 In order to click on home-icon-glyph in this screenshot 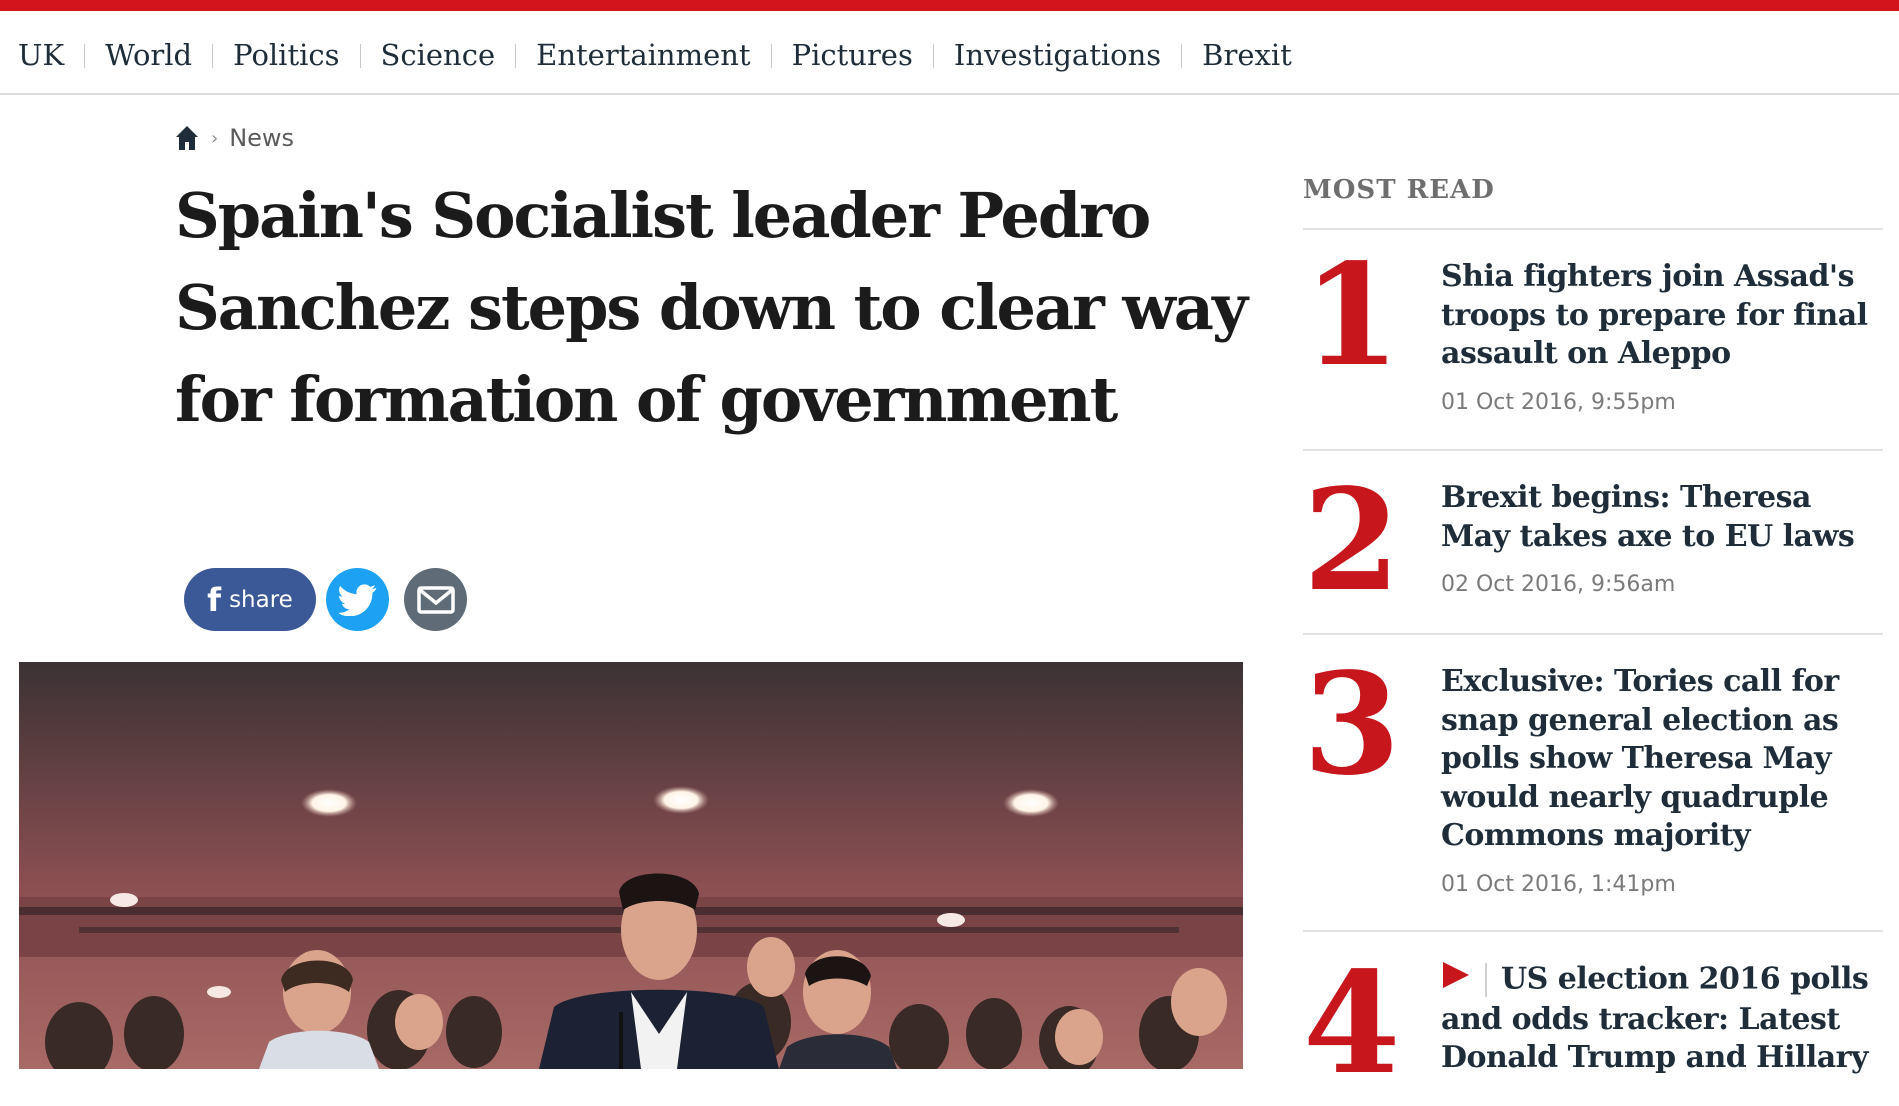, I will do `click(187, 138)`.